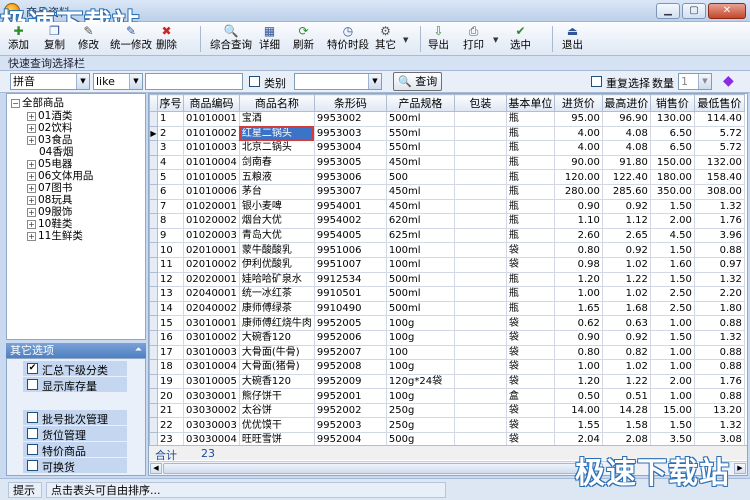  I want to click on table-cell: 1, so click(170, 119).